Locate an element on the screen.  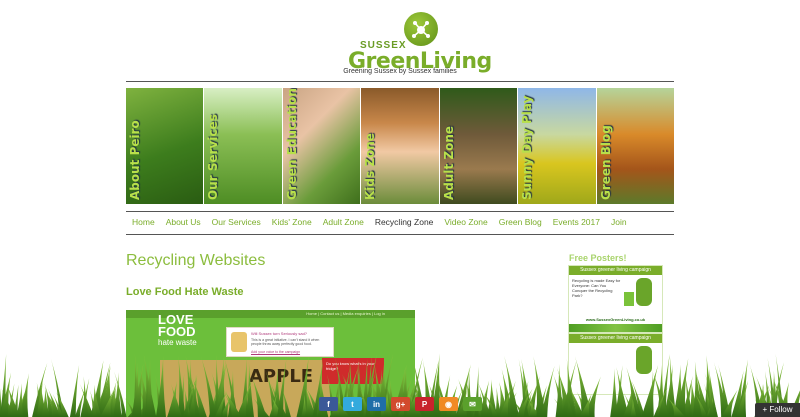
banner-panel-green-education: Green Education is located at coordinates (321, 146).